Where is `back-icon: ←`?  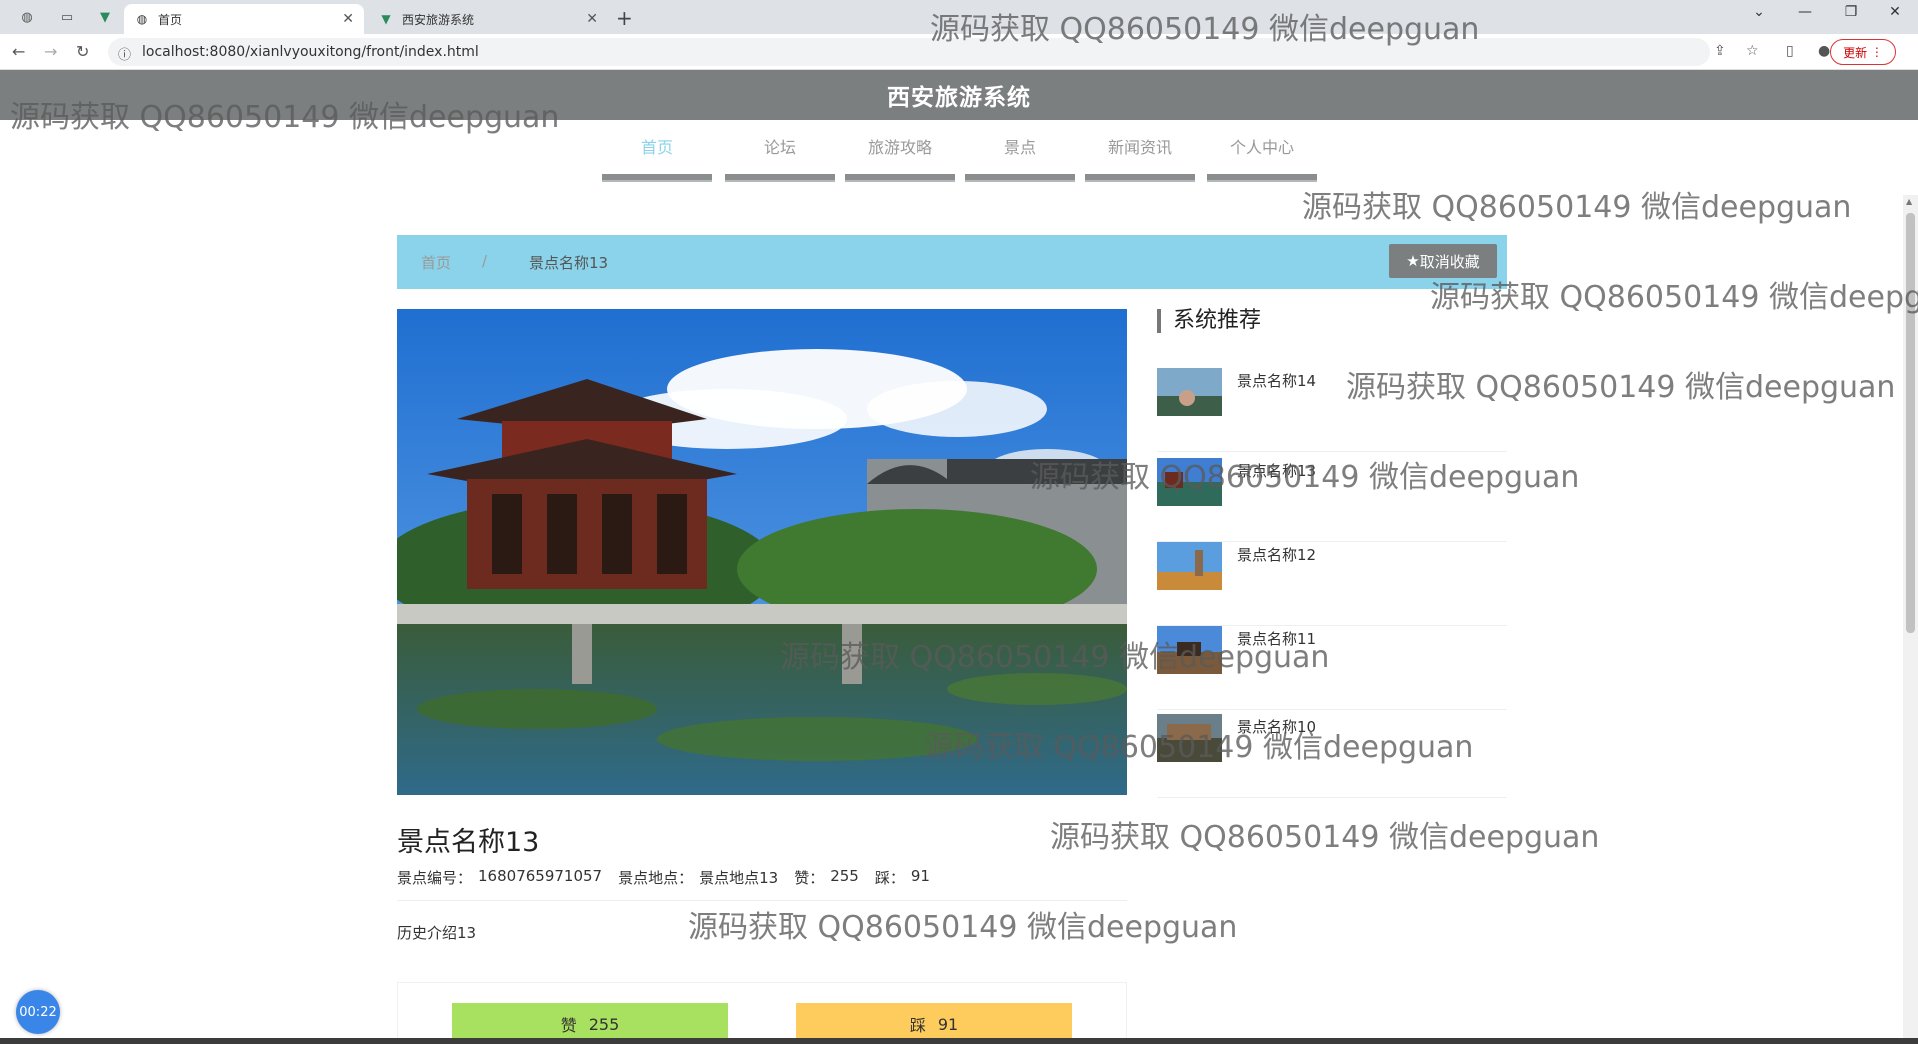 back-icon: ← is located at coordinates (18, 51).